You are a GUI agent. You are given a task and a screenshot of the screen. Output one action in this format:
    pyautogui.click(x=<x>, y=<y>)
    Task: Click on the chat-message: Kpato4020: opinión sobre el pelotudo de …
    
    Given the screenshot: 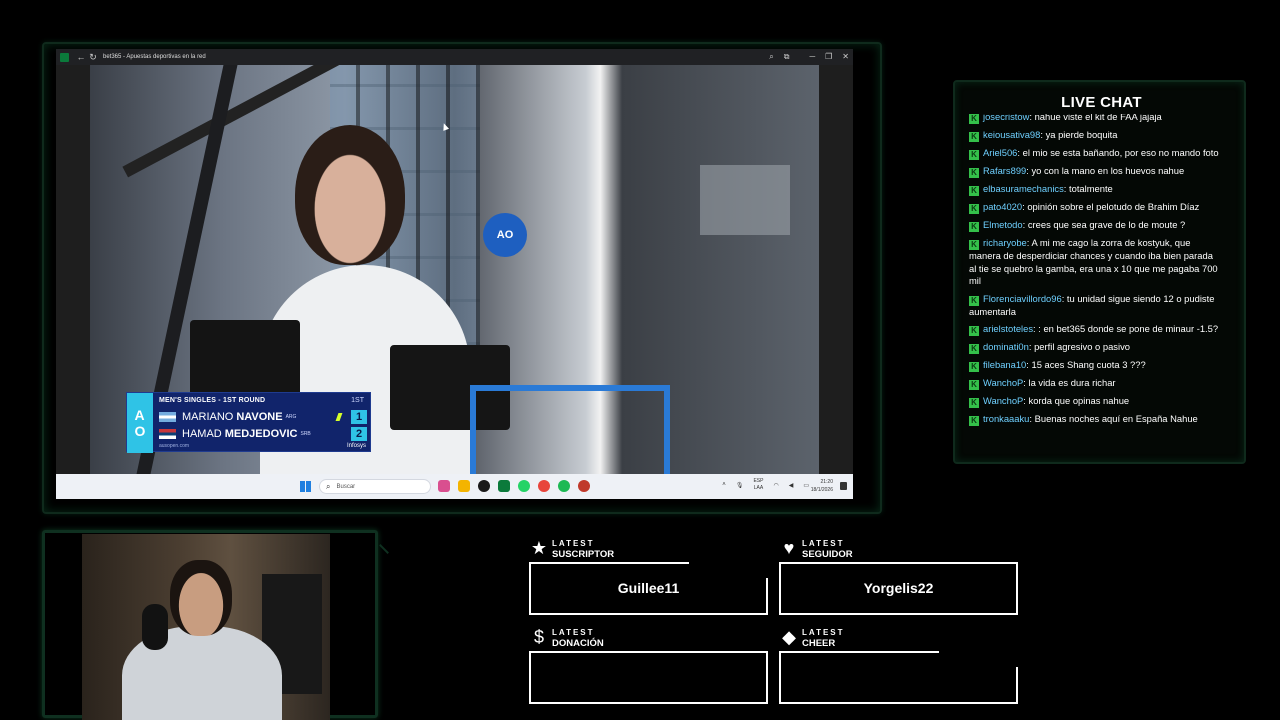 What is the action you would take?
    pyautogui.click(x=1094, y=207)
    